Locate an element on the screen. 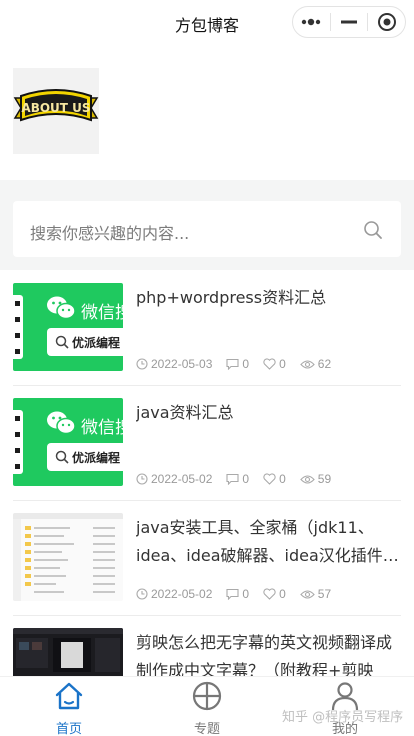 The image size is (414, 736). tab-home: 首页 is located at coordinates (69, 706).